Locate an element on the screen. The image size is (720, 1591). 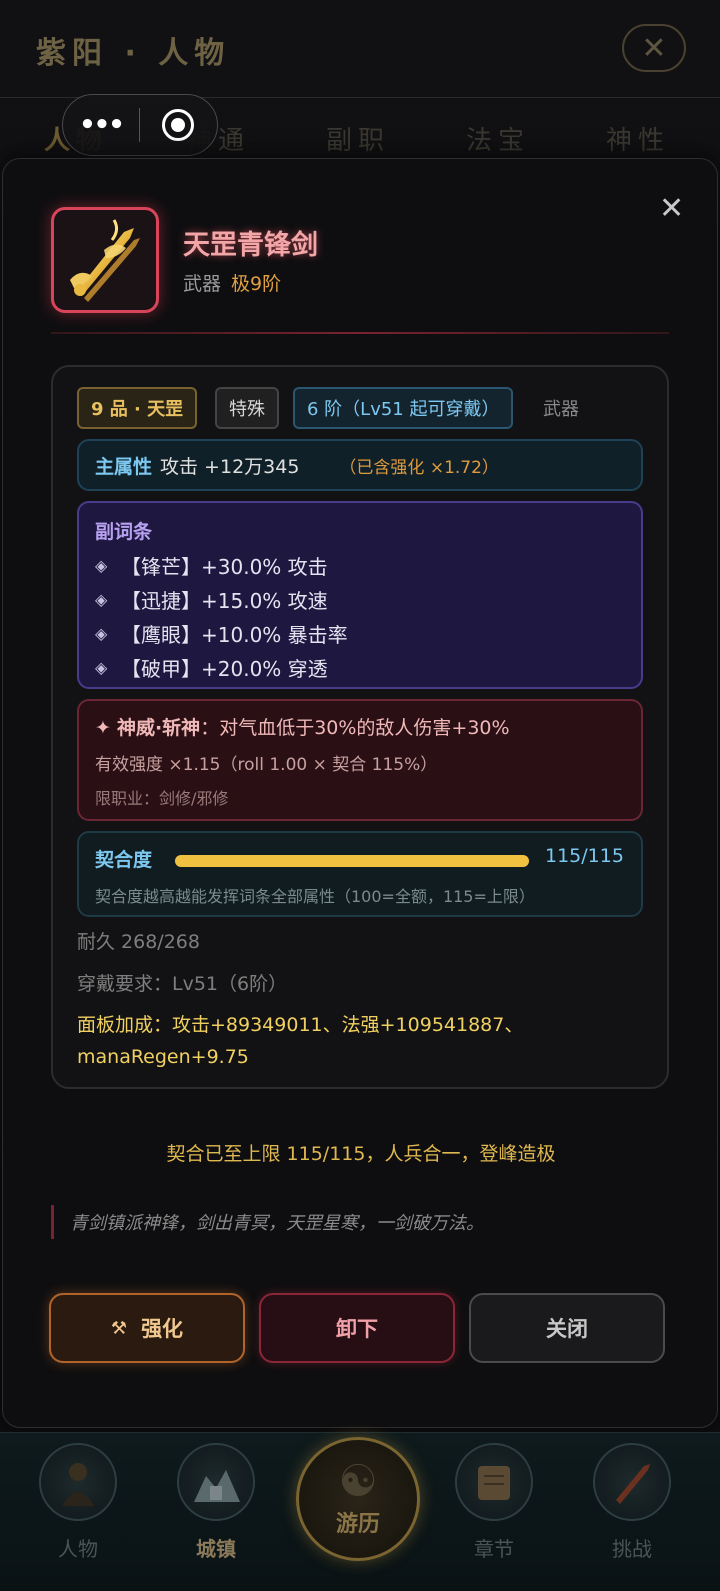
nav-character: 人物 is located at coordinates (78, 1502).